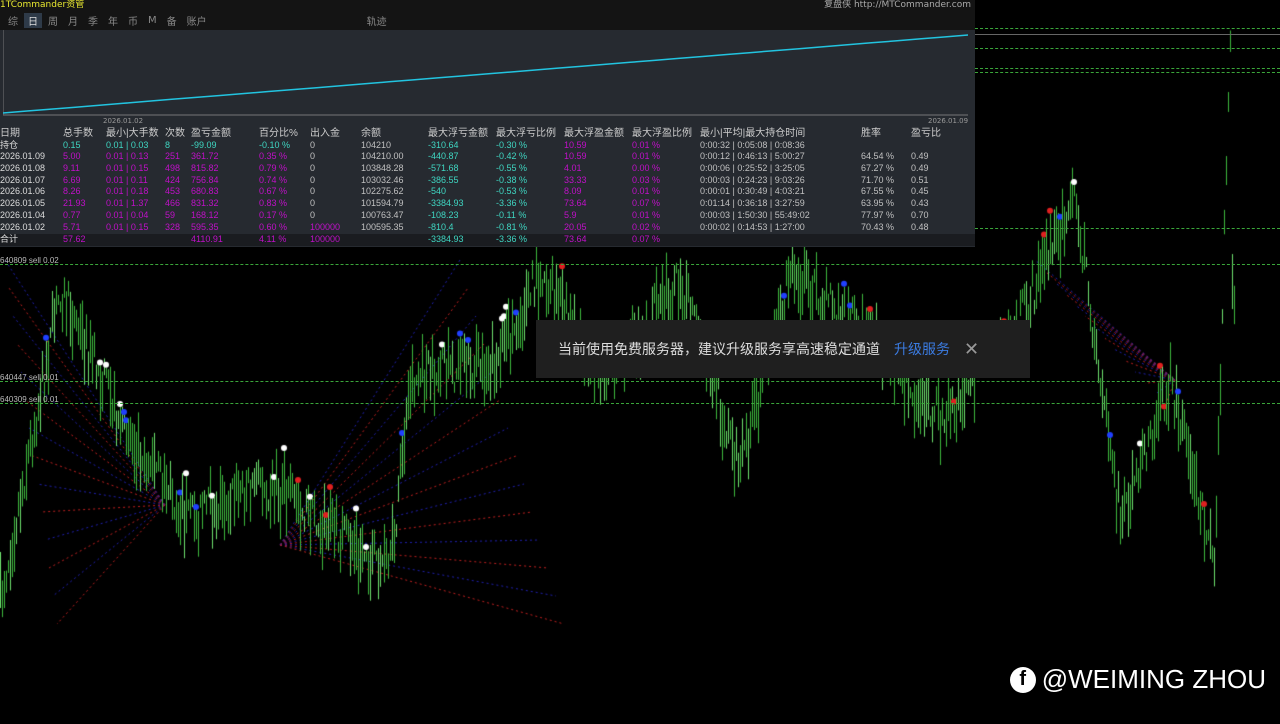 Image resolution: width=1280 pixels, height=724 pixels. Describe the element at coordinates (127, 203) in the screenshot. I see `table-cell: 0.01 | 1.37` at that location.